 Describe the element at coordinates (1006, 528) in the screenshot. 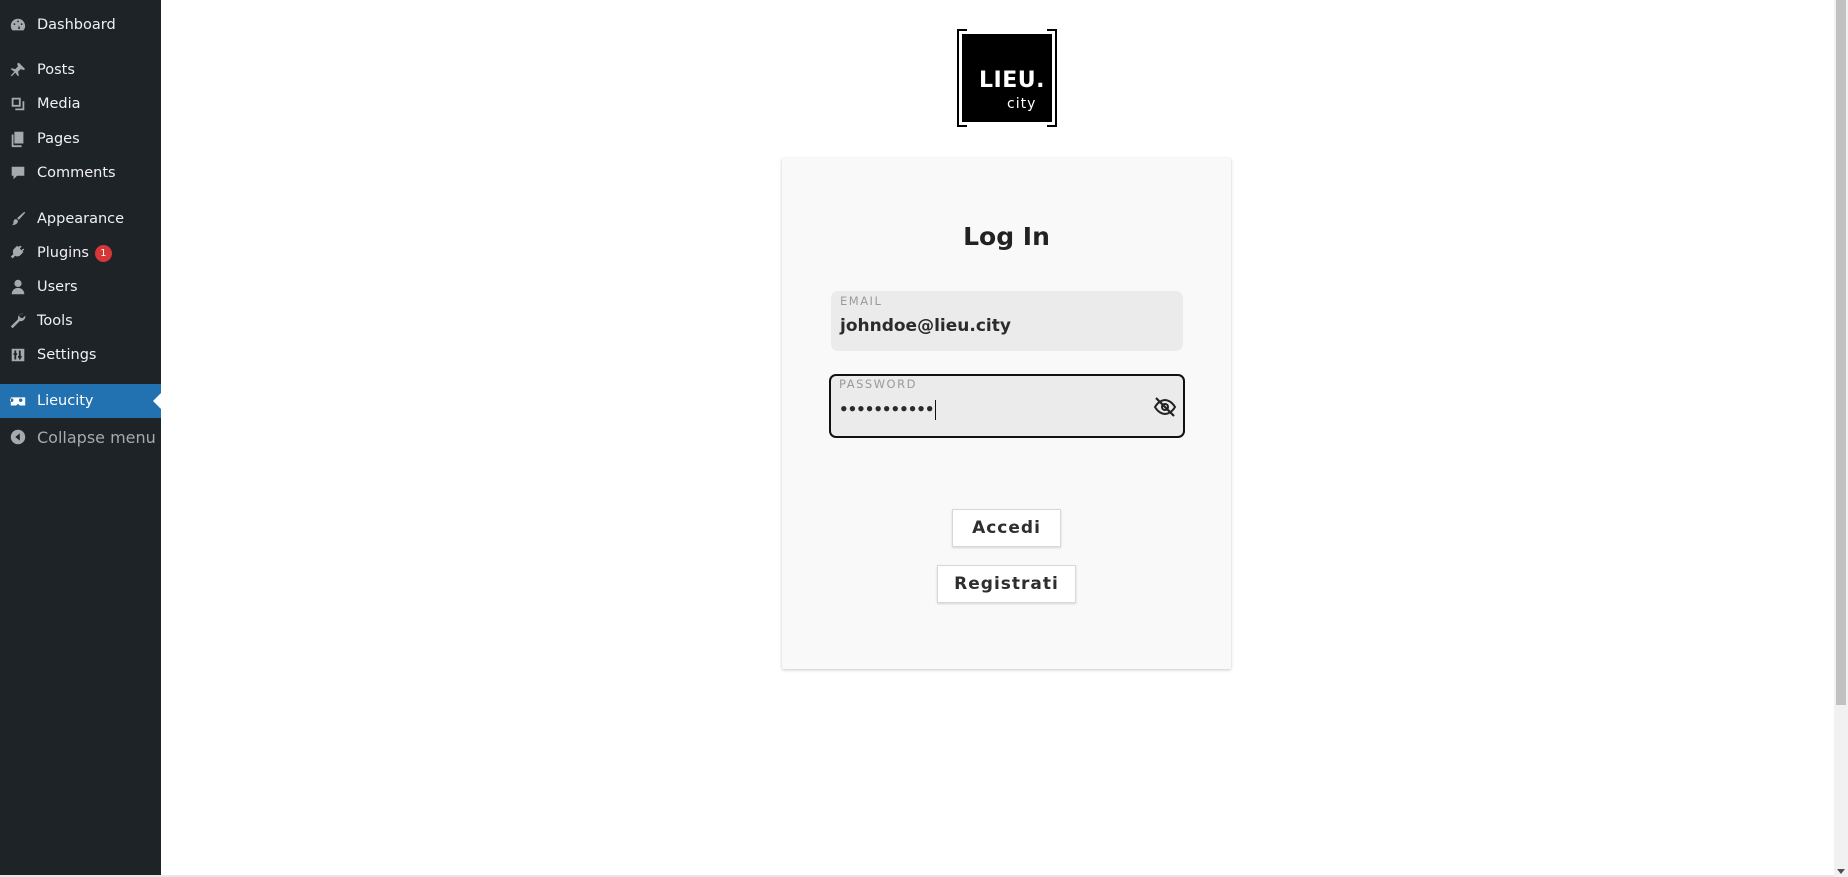

I see `login-button: Accedi` at that location.